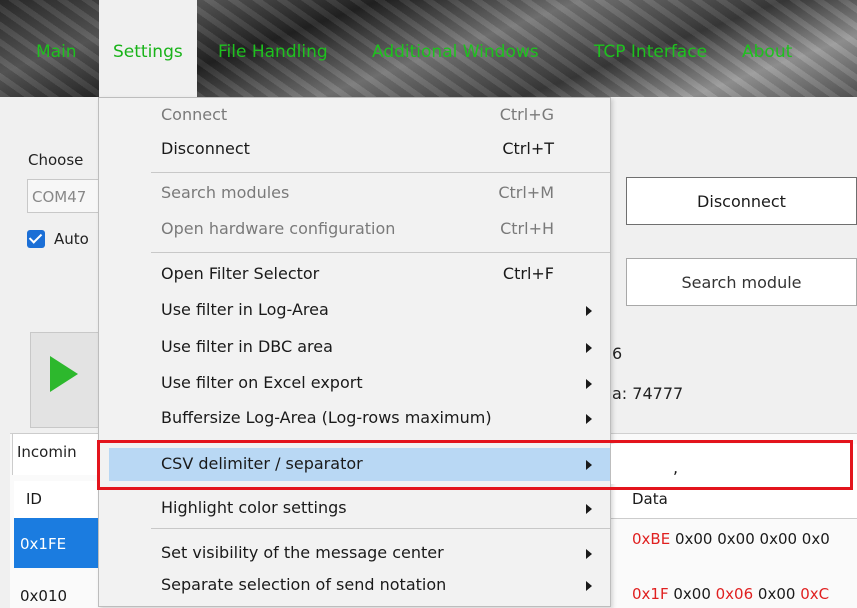  What do you see at coordinates (650, 499) in the screenshot?
I see `column-header-data: Data` at bounding box center [650, 499].